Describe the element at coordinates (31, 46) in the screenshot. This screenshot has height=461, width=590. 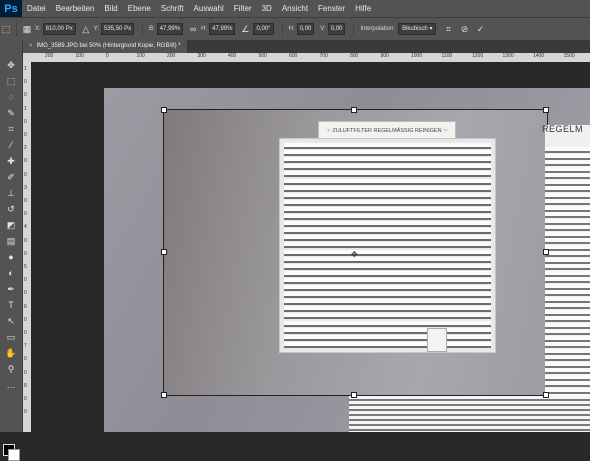
I see `close-tab-icon: ×` at that location.